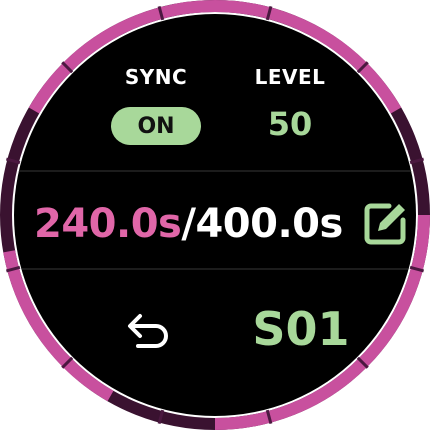 The height and width of the screenshot is (430, 430). Describe the element at coordinates (290, 124) in the screenshot. I see `level-value: 50` at that location.